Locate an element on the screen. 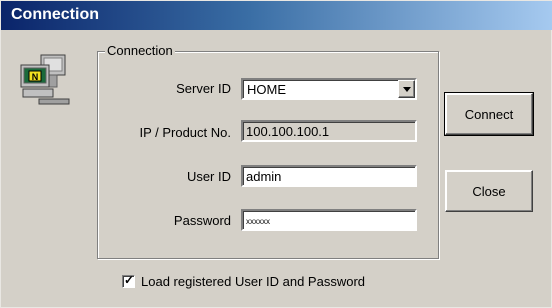  password-label: Password is located at coordinates (202, 220).